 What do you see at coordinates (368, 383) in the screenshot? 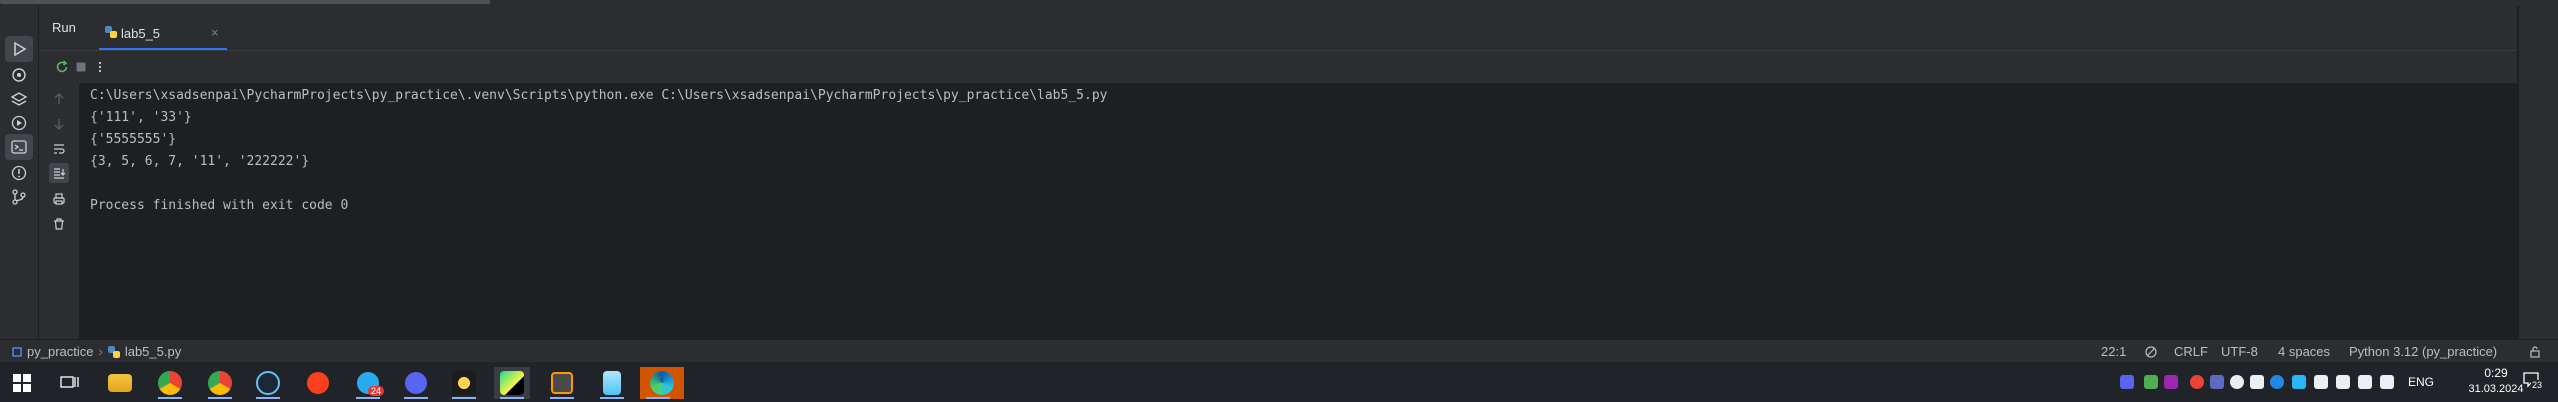
I see `telegram-app: 24` at bounding box center [368, 383].